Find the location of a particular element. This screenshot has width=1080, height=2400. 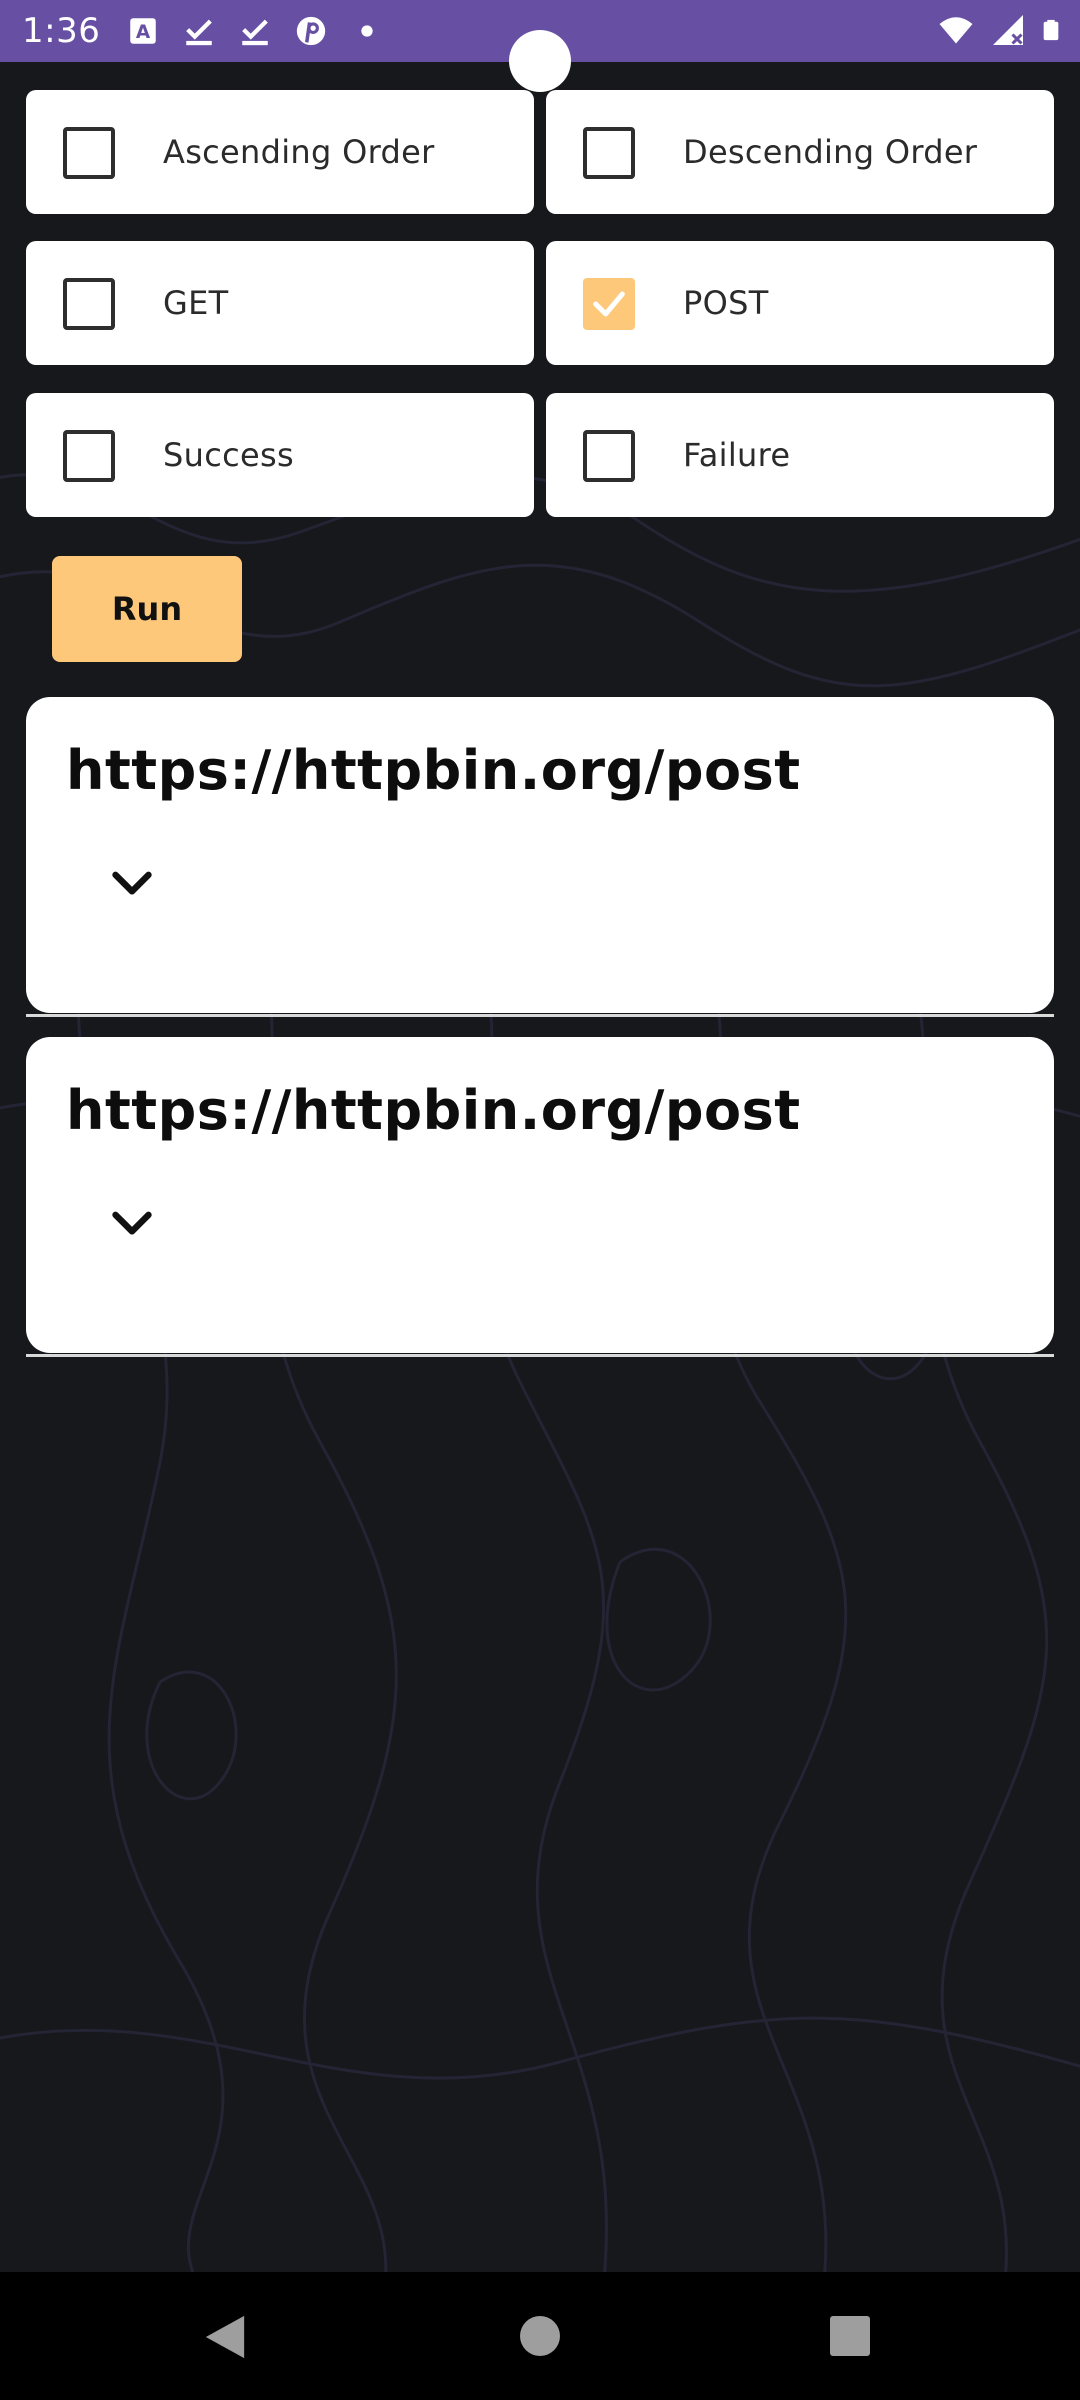

pinterest-icon is located at coordinates (311, 31).